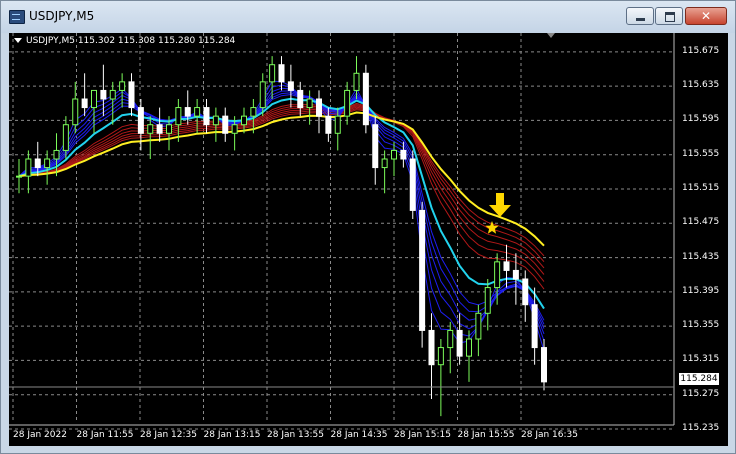 The image size is (736, 454). I want to click on close-button: ✕, so click(706, 16).